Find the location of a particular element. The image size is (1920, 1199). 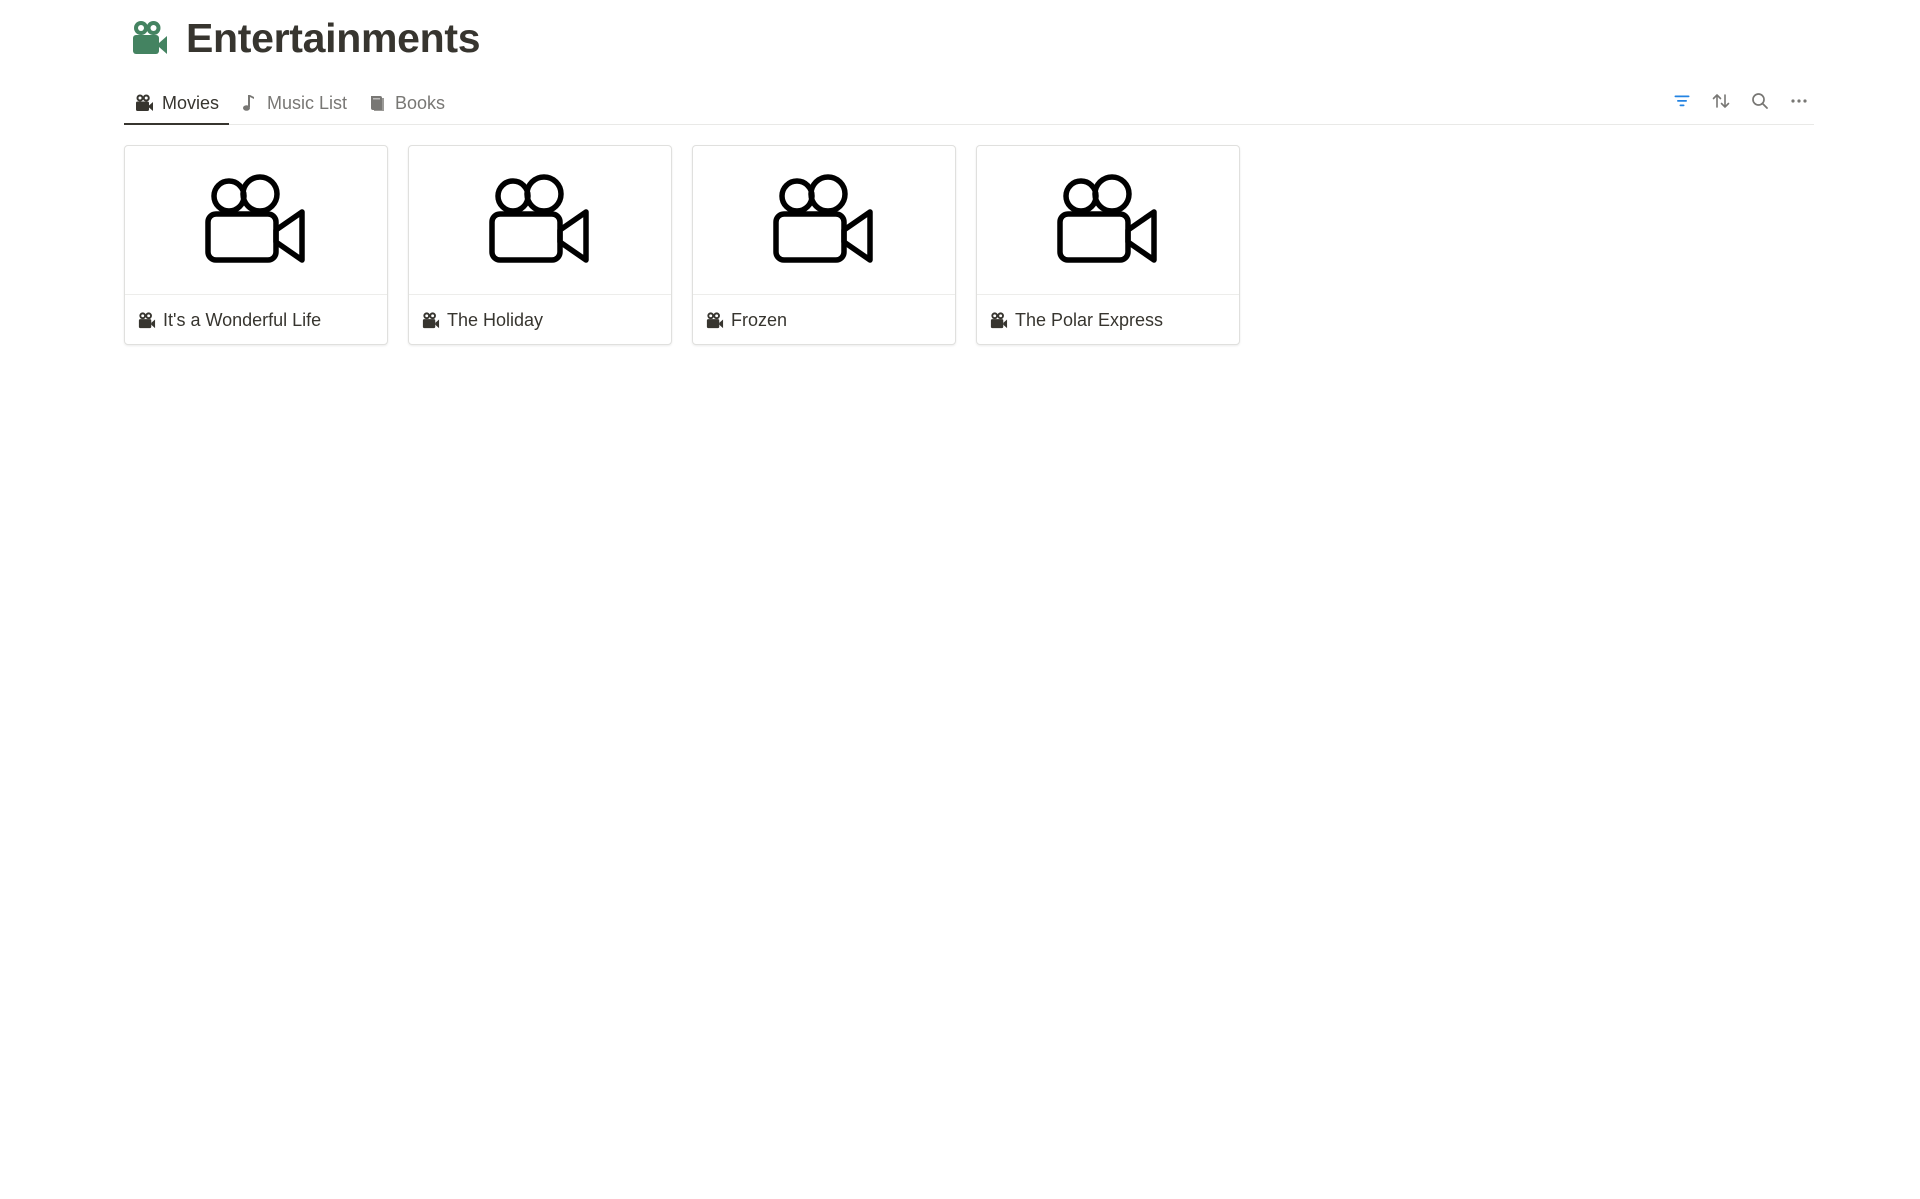

tab-music-list: Music List is located at coordinates (293, 103).